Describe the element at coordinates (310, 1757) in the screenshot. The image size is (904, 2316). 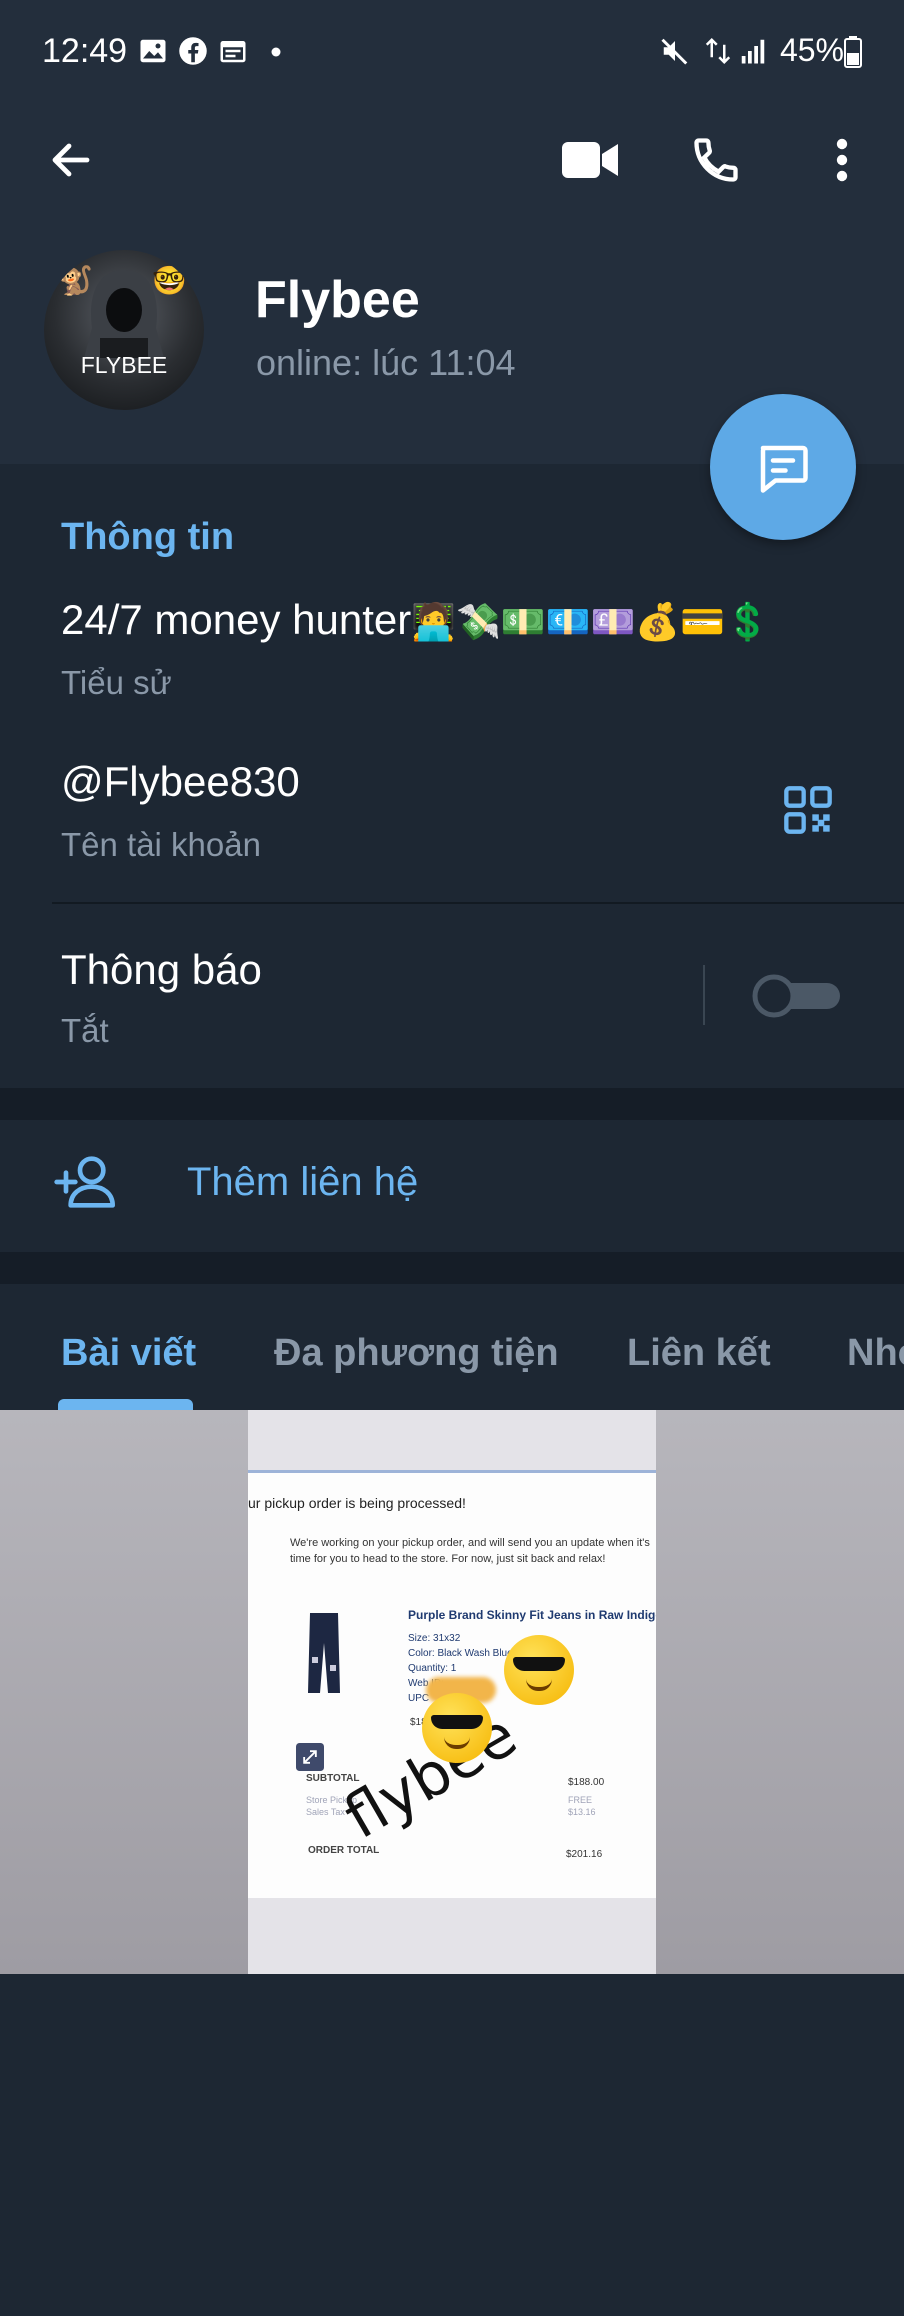
I see `expand-icon` at that location.